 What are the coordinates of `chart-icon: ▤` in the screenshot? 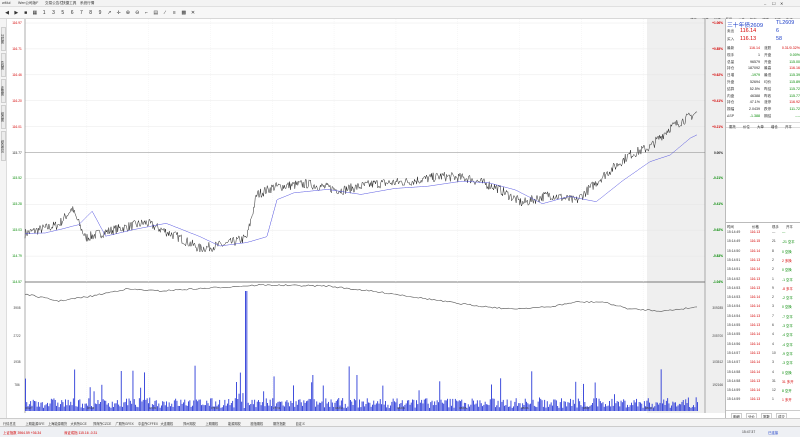 It's located at (156, 13).